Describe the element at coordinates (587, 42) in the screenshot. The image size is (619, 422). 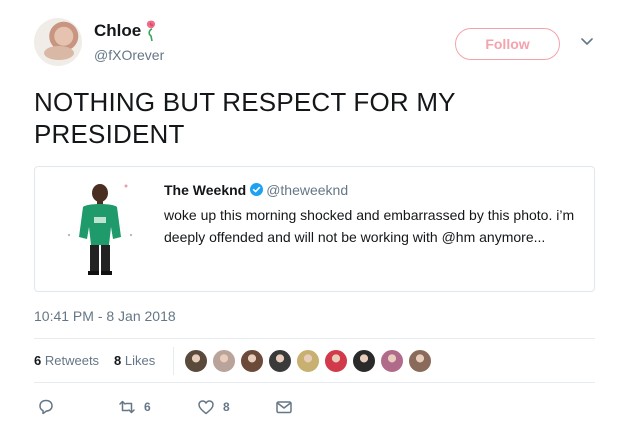
I see `chevron-down-icon` at that location.